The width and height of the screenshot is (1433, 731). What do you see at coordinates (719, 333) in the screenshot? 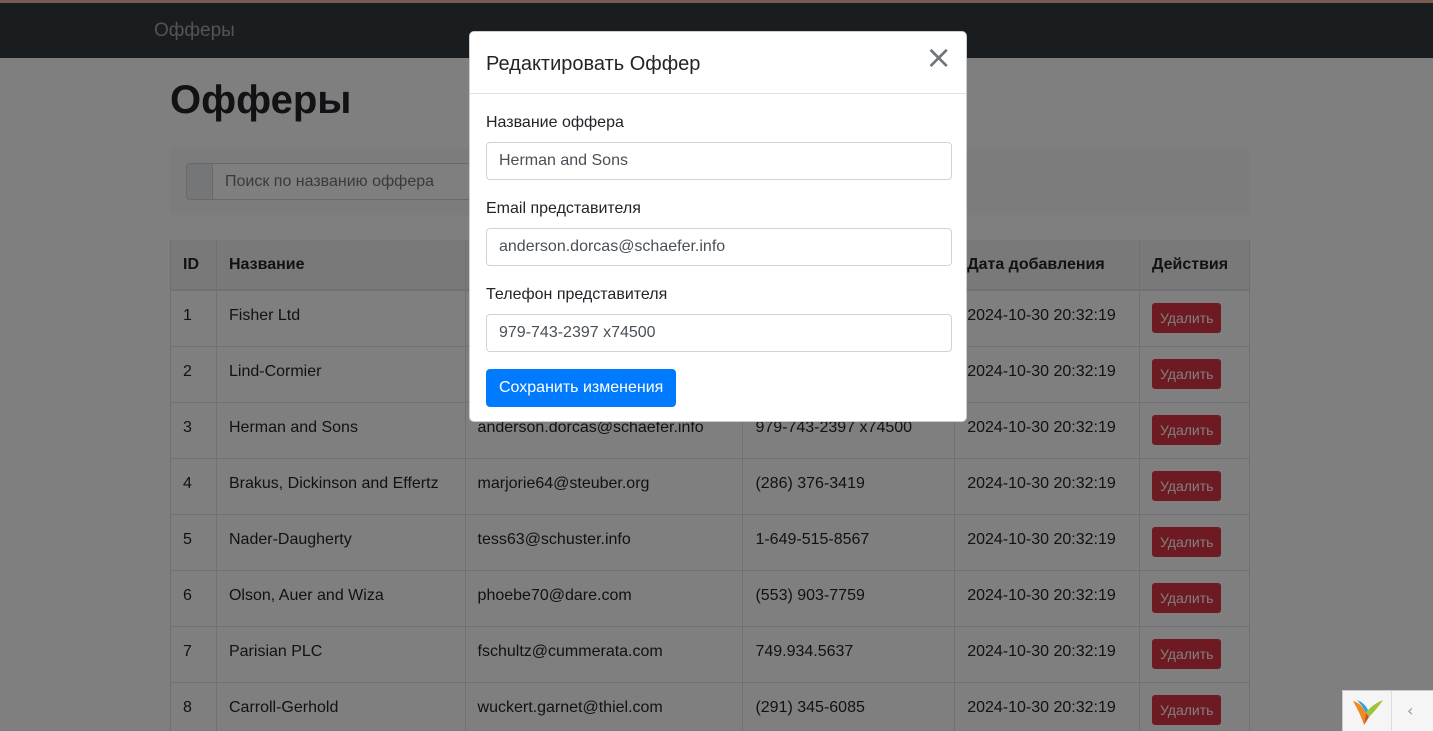
I see `phone-input` at bounding box center [719, 333].